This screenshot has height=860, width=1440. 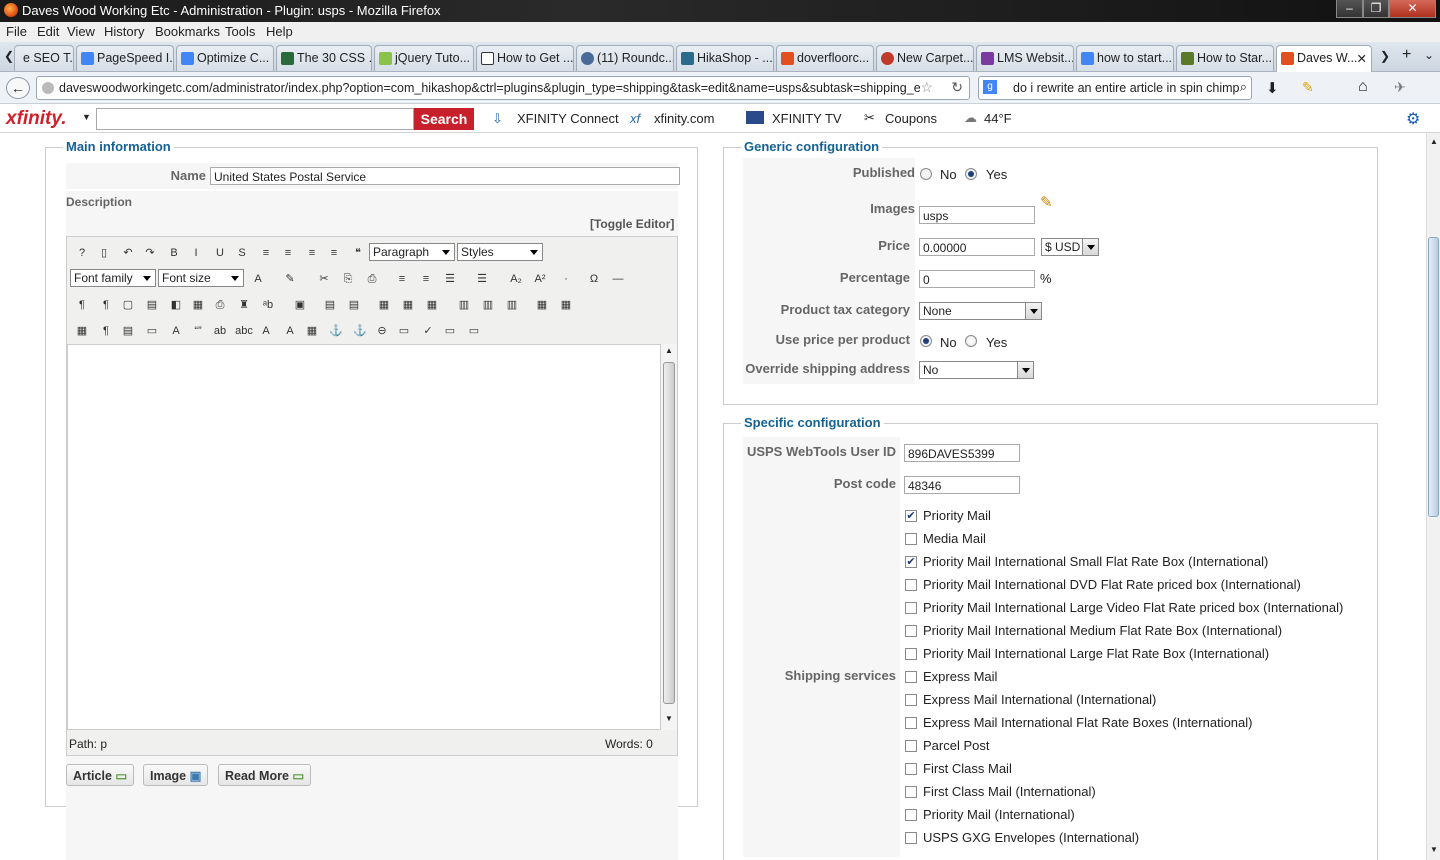 I want to click on images-input: usps, so click(x=977, y=215).